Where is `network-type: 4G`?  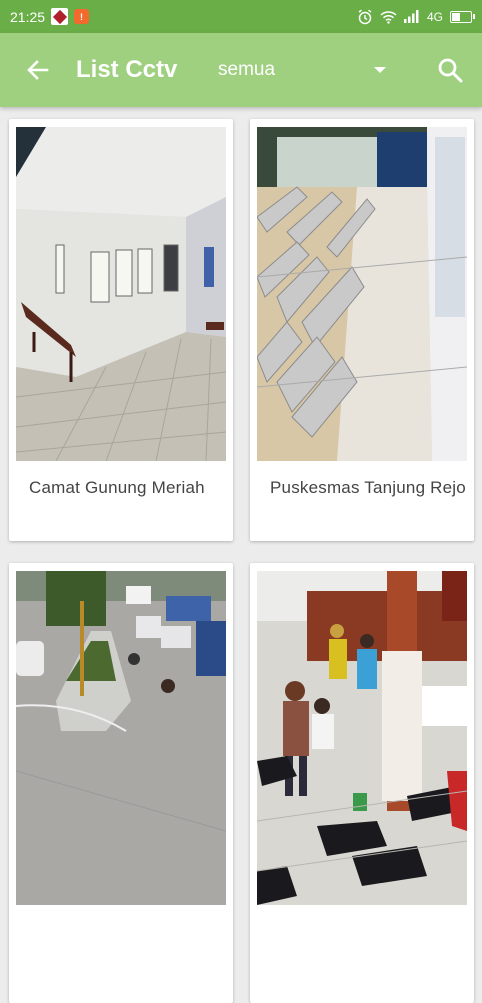
network-type: 4G is located at coordinates (434, 16).